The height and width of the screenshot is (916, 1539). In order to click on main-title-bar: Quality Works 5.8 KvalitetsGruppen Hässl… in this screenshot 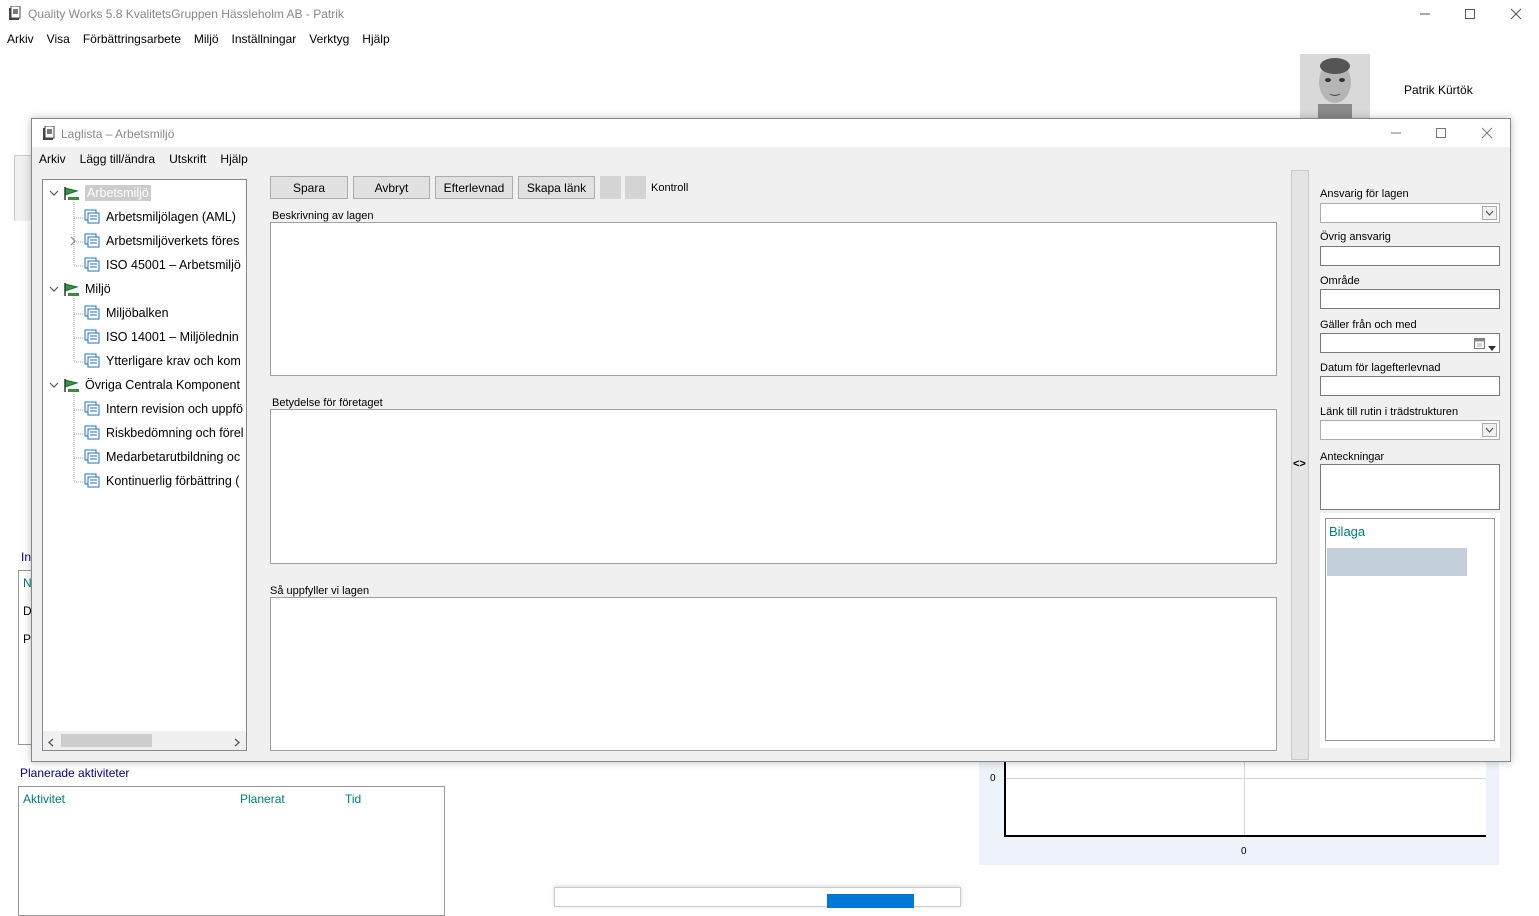, I will do `click(769, 14)`.